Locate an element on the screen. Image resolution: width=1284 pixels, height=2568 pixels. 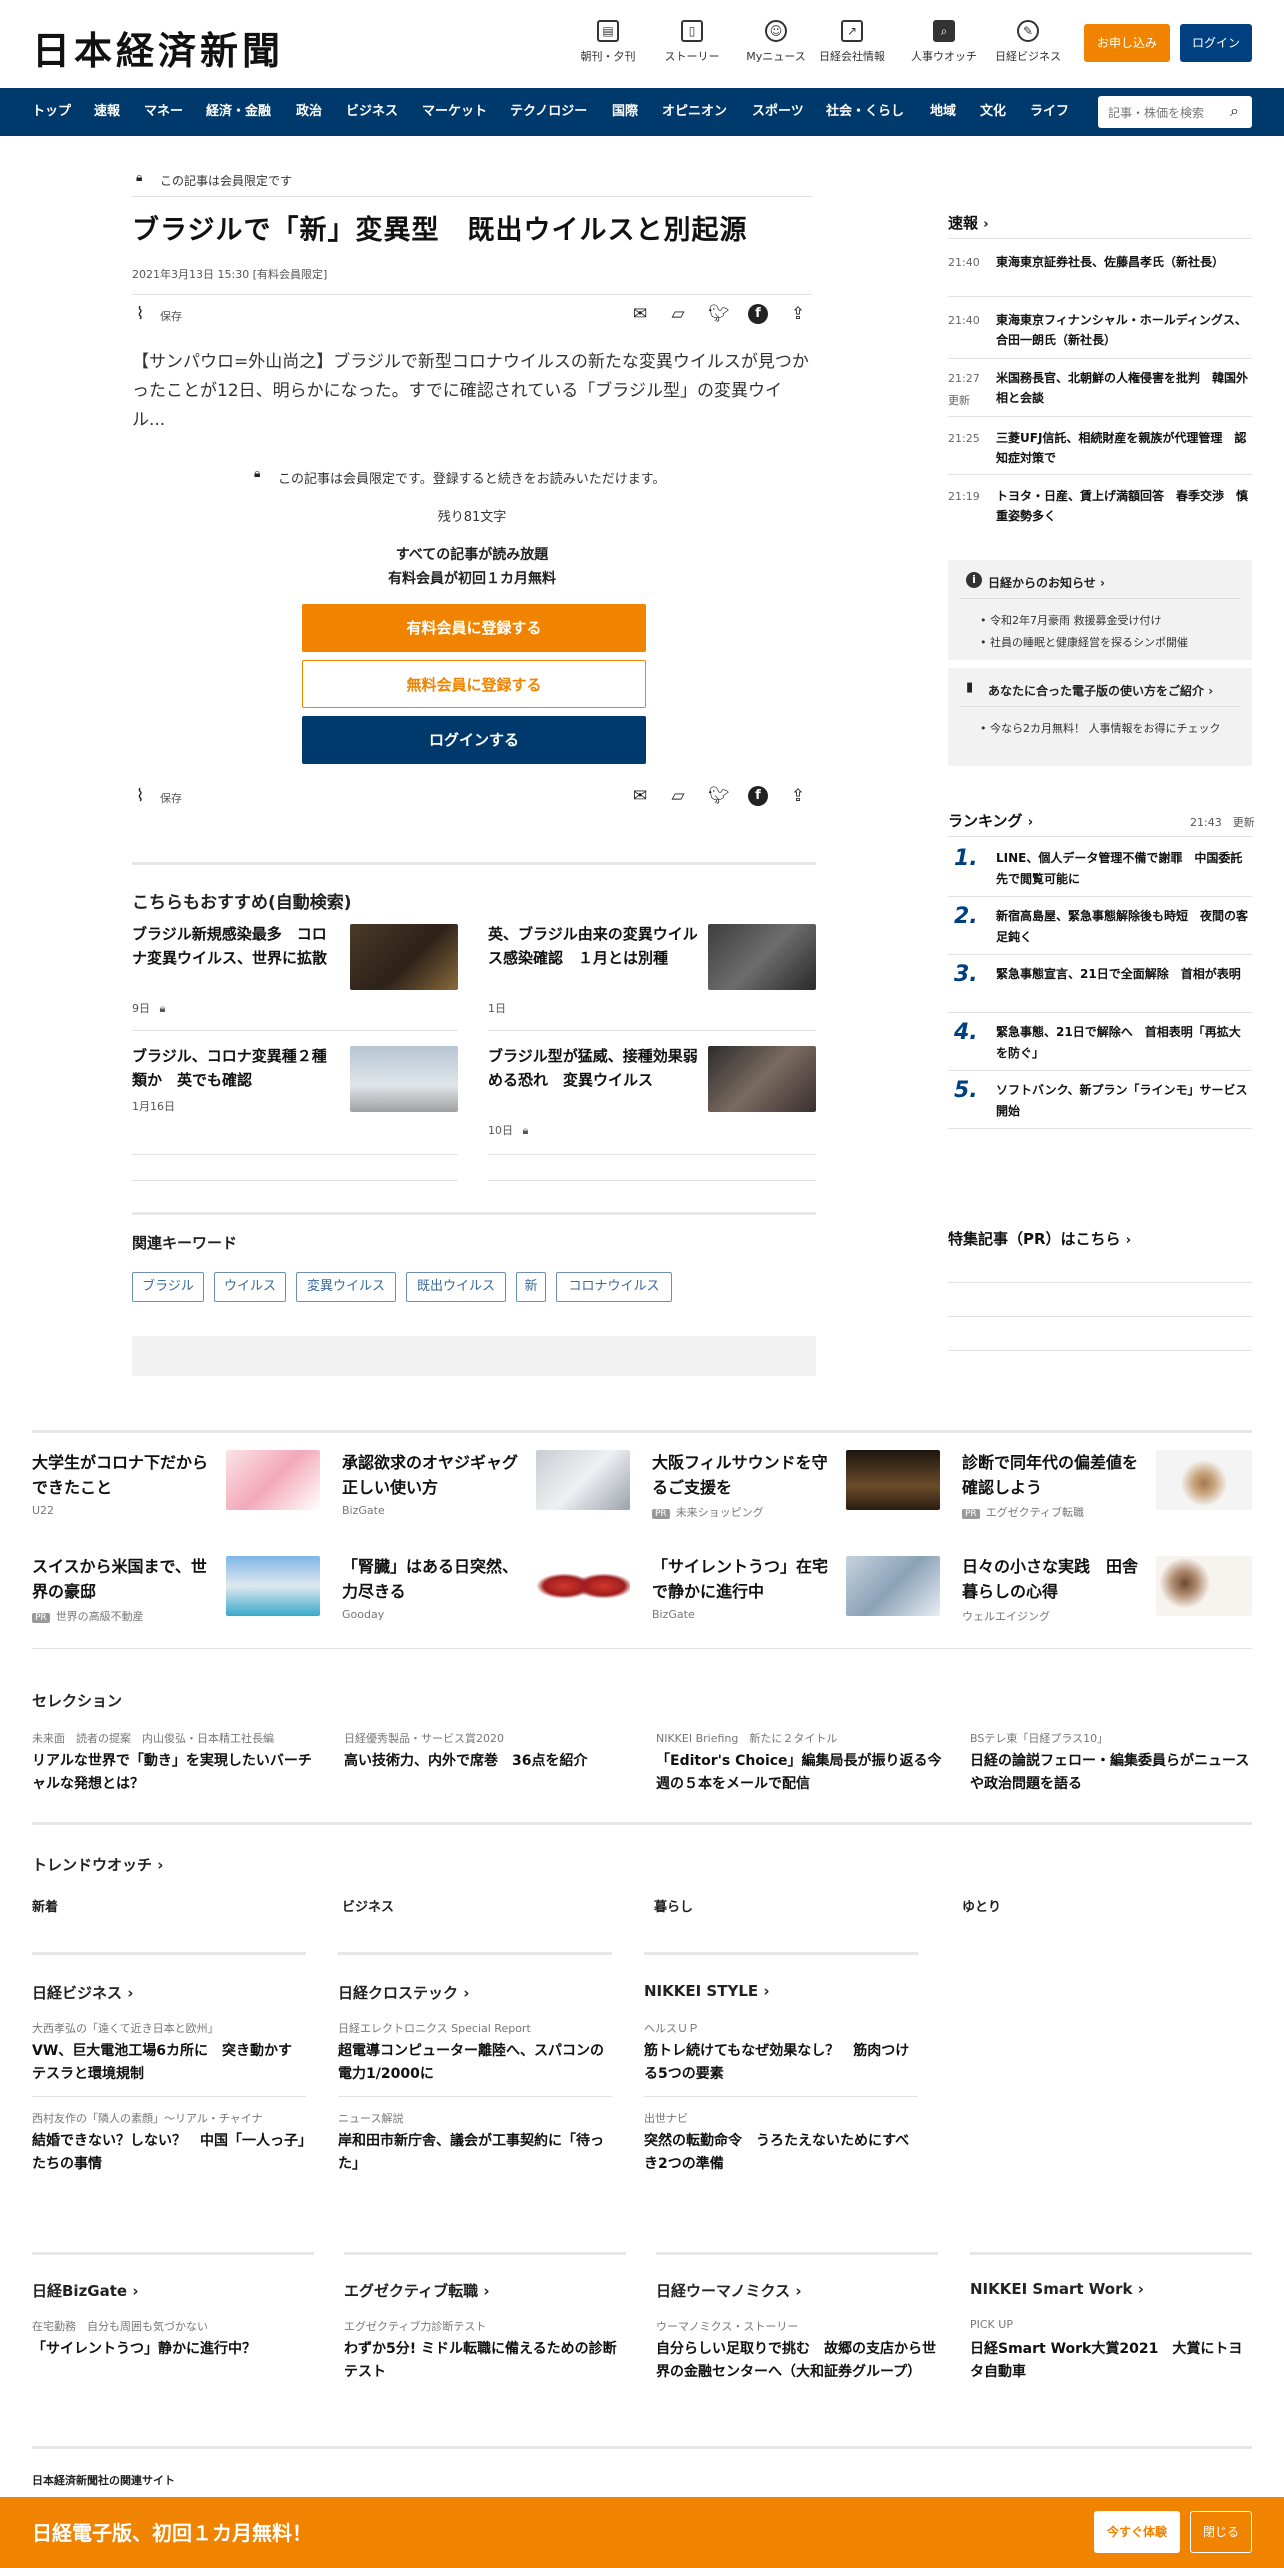
breaking-item: トヨタ・日産、賃上げ満額回答 春季交渉 慎重姿勢多く is located at coordinates (1124, 506).